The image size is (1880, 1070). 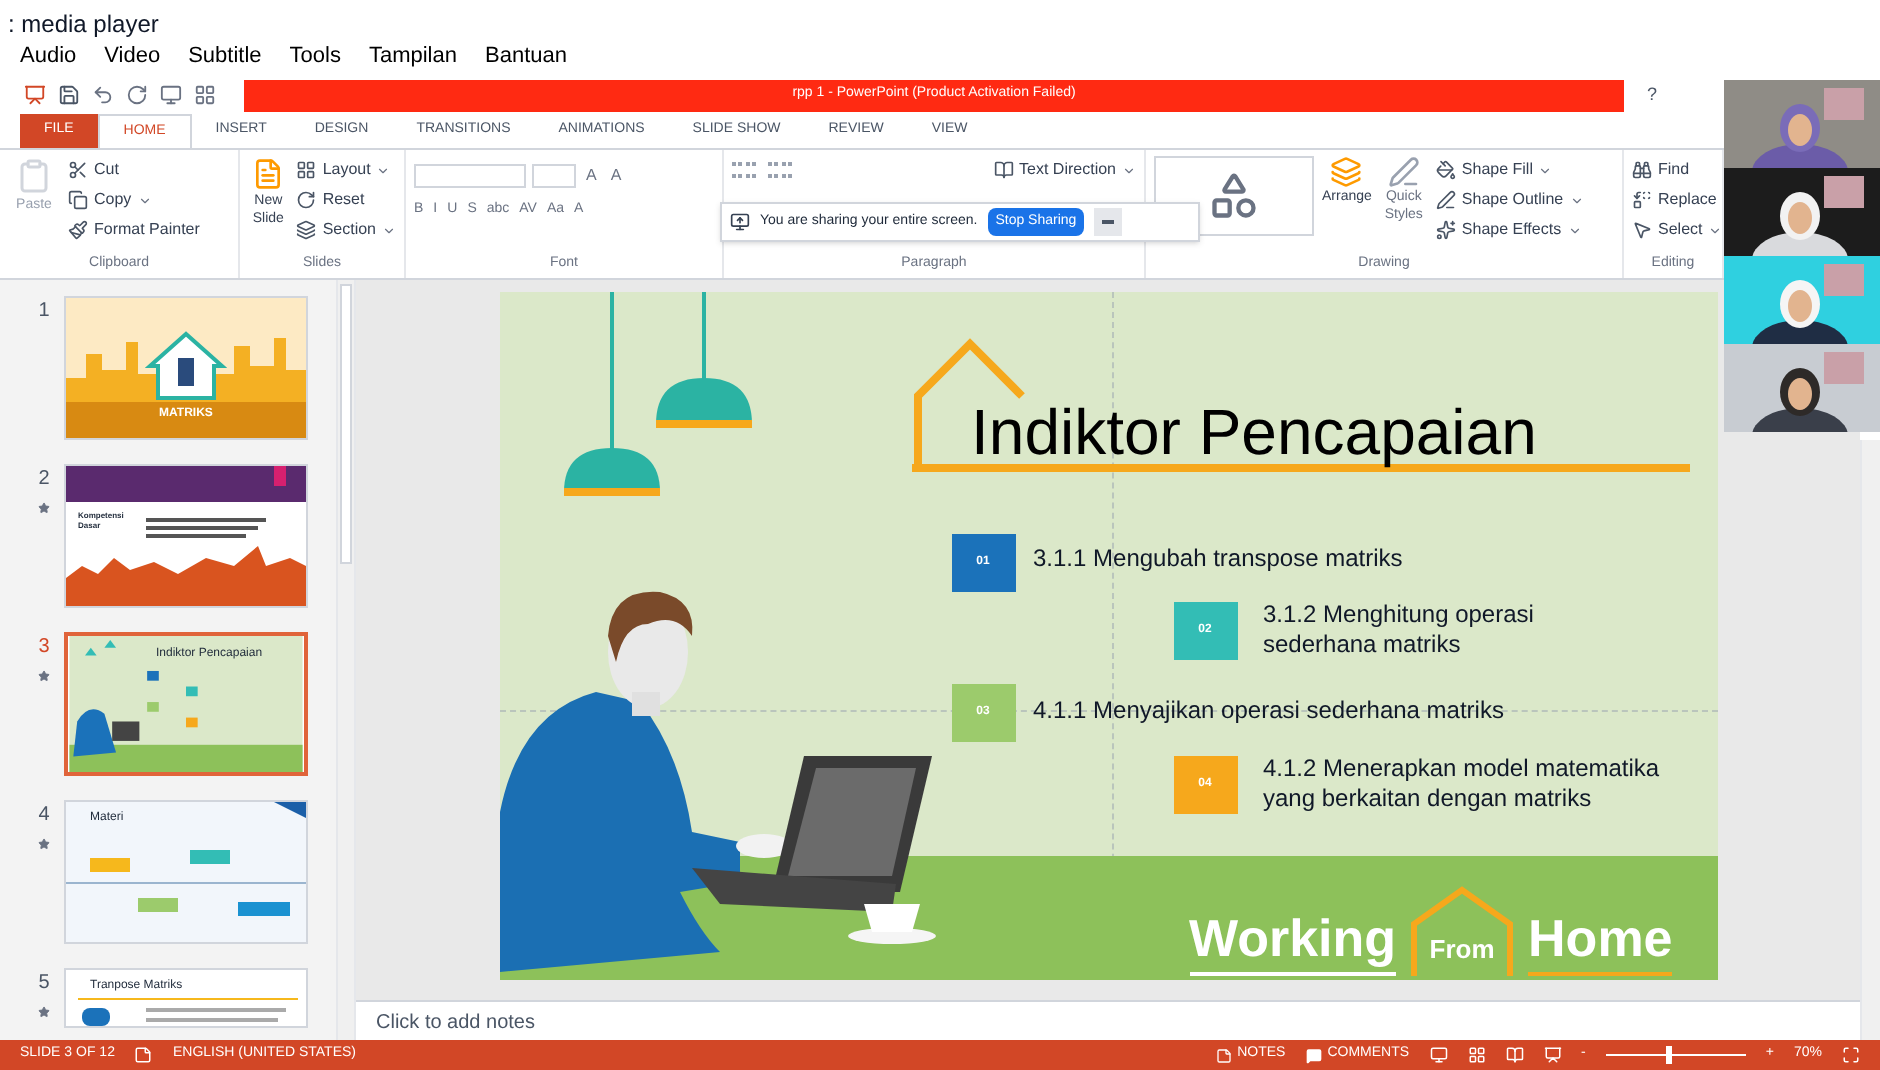 What do you see at coordinates (1064, 170) in the screenshot?
I see `text-direction-button: Text Direction` at bounding box center [1064, 170].